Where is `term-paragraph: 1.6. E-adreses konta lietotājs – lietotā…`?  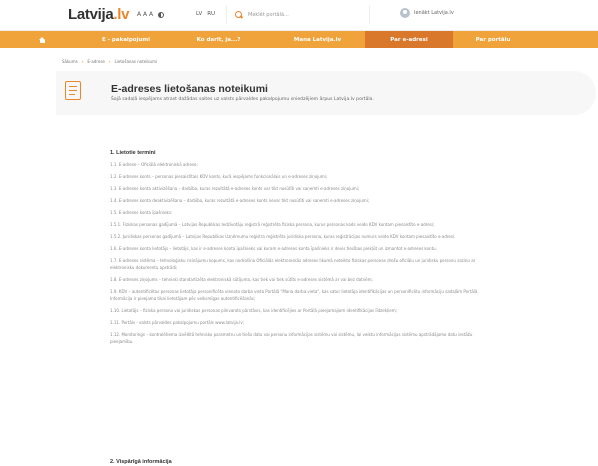
term-paragraph: 1.6. E-adreses konta lietotājs – lietotā… is located at coordinates (273, 248).